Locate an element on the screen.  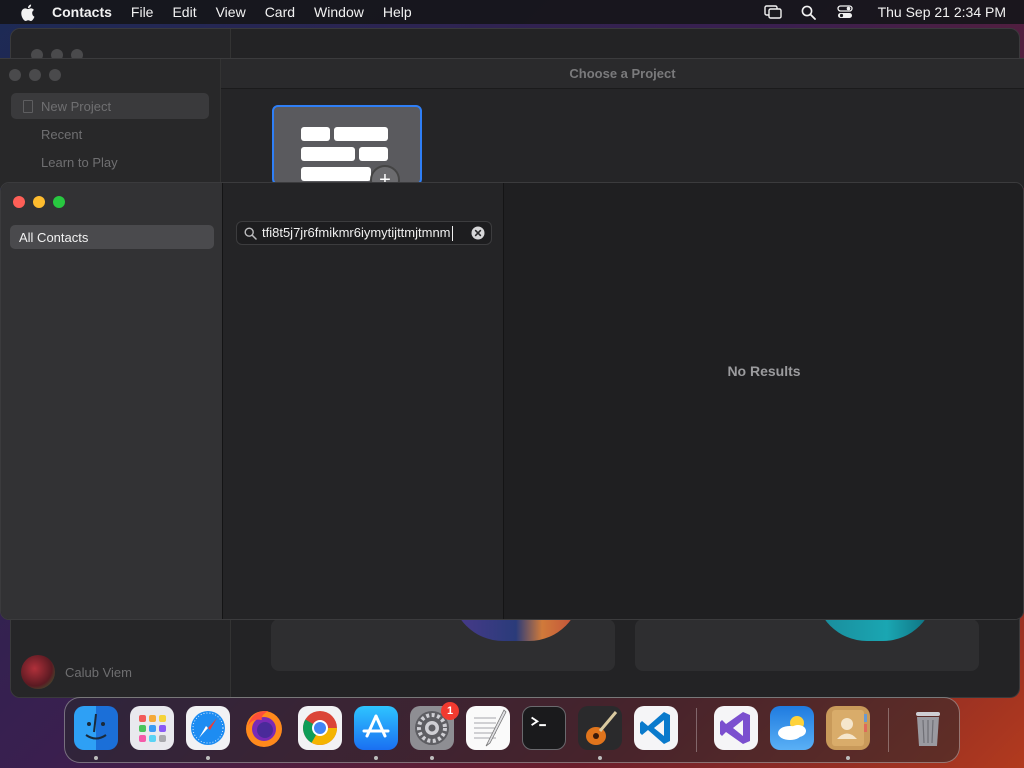
menu-bar-clock: Thu Sep 21 2:34 PM is located at coordinates (942, 12).